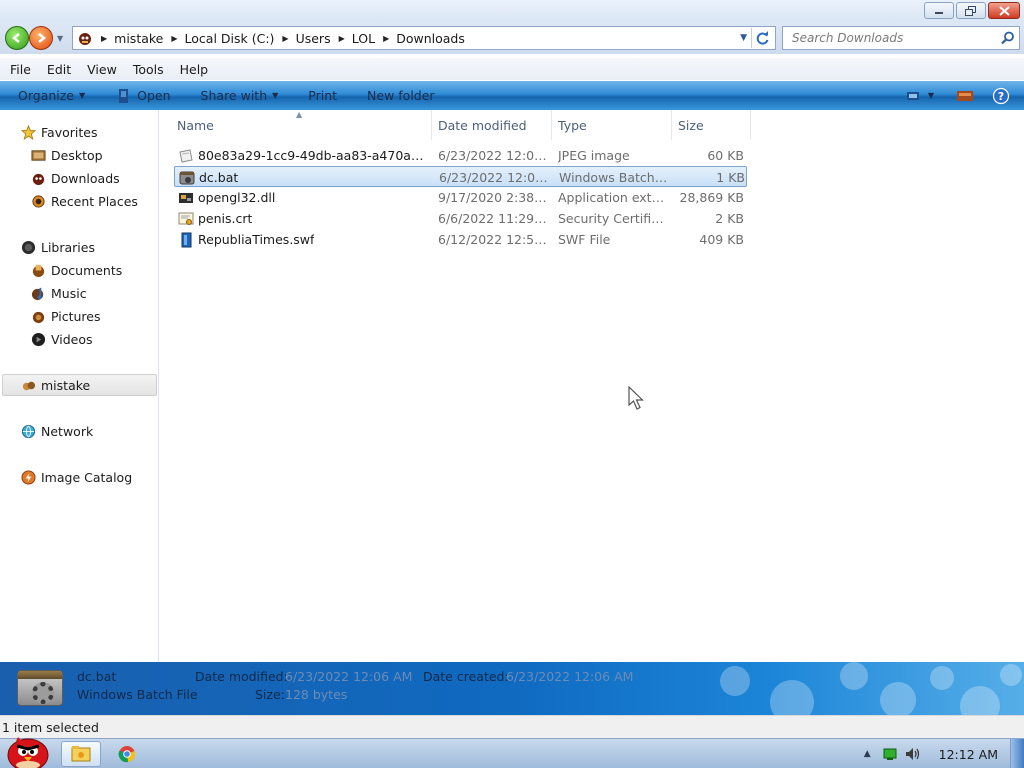  Describe the element at coordinates (76, 477) in the screenshot. I see `nav-image-catalog: Image Catalog` at that location.